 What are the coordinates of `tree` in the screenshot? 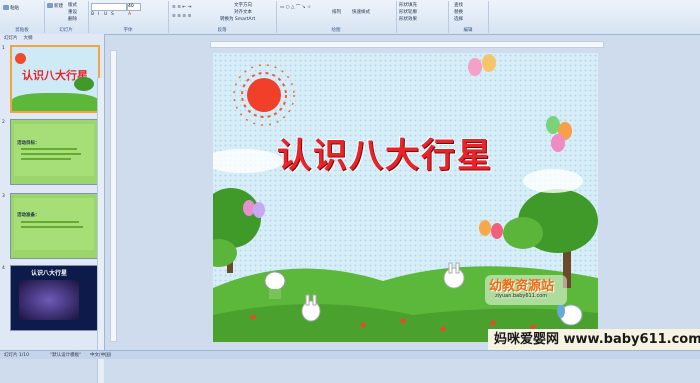 It's located at (84, 84).